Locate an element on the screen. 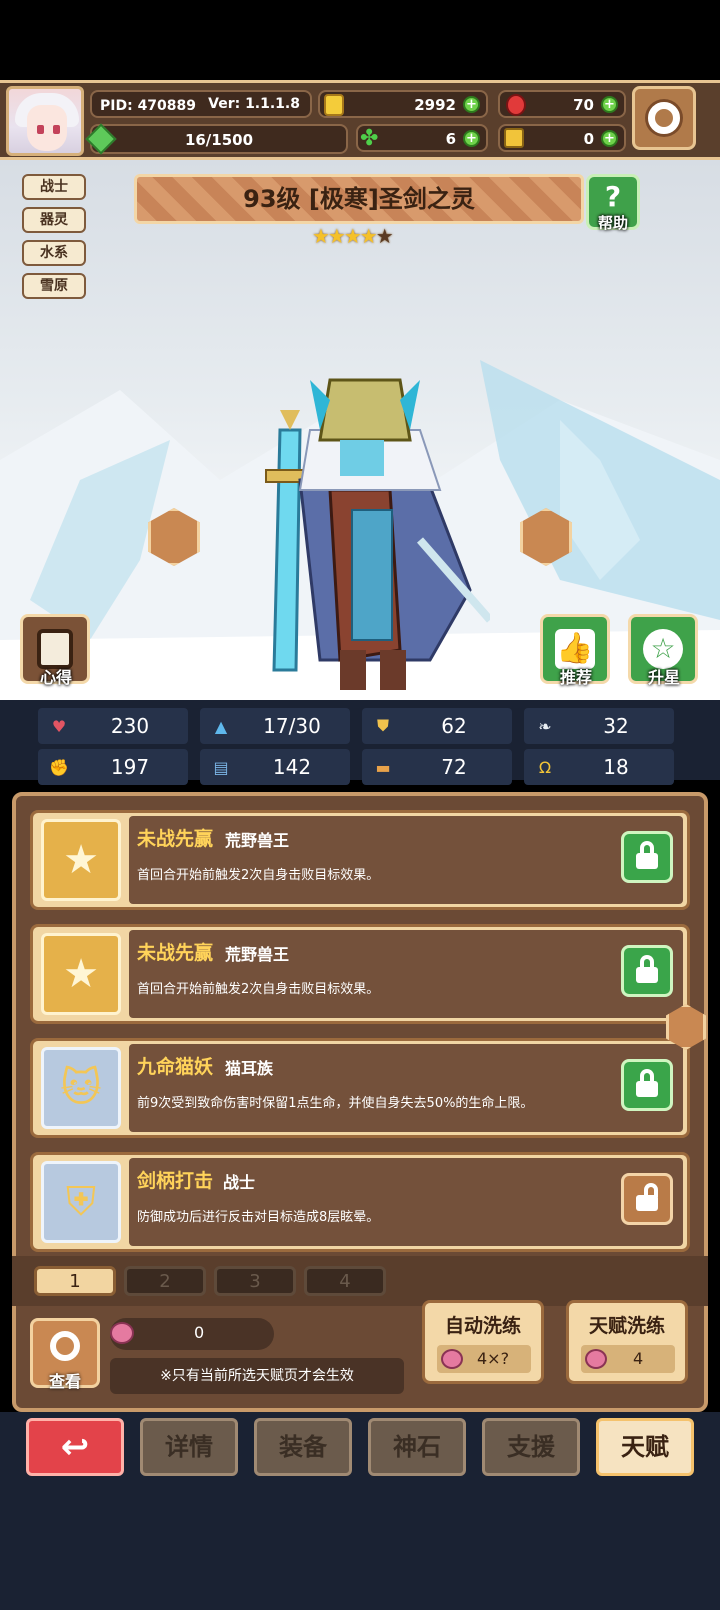 The height and width of the screenshot is (1610, 720). gold-coin-icon is located at coordinates (334, 105).